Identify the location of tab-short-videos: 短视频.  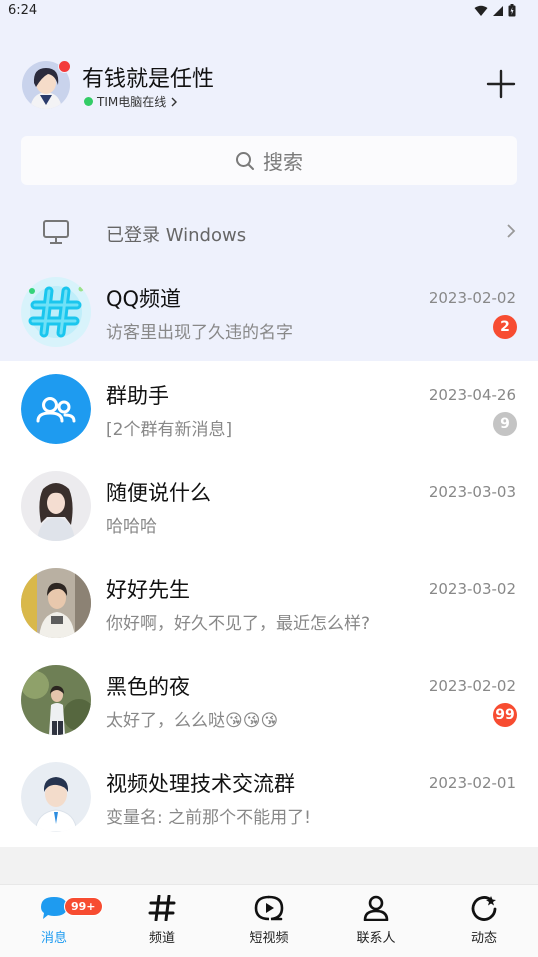
(269, 920).